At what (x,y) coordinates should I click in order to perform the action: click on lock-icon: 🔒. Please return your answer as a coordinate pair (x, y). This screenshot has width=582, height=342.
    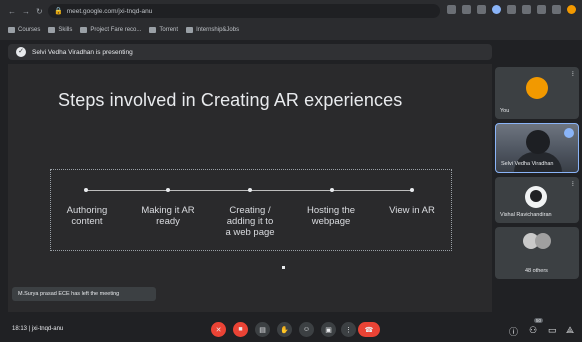
    Looking at the image, I should click on (58, 11).